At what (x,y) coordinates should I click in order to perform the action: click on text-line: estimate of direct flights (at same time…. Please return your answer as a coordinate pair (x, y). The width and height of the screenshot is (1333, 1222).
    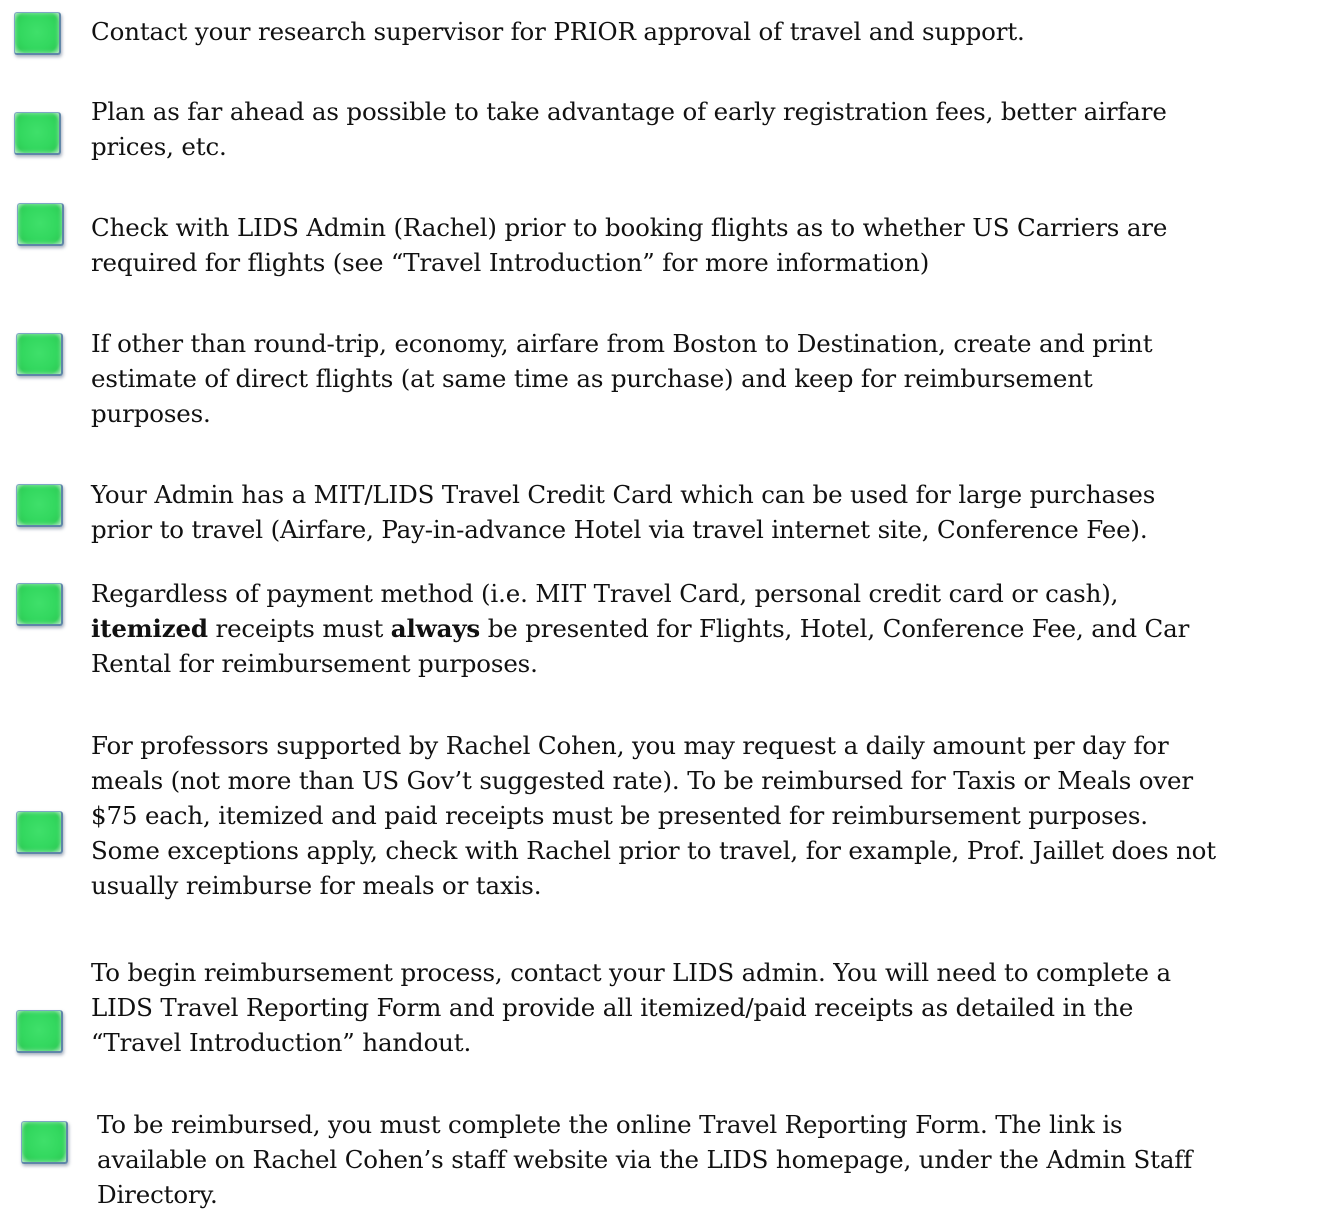
    Looking at the image, I should click on (592, 378).